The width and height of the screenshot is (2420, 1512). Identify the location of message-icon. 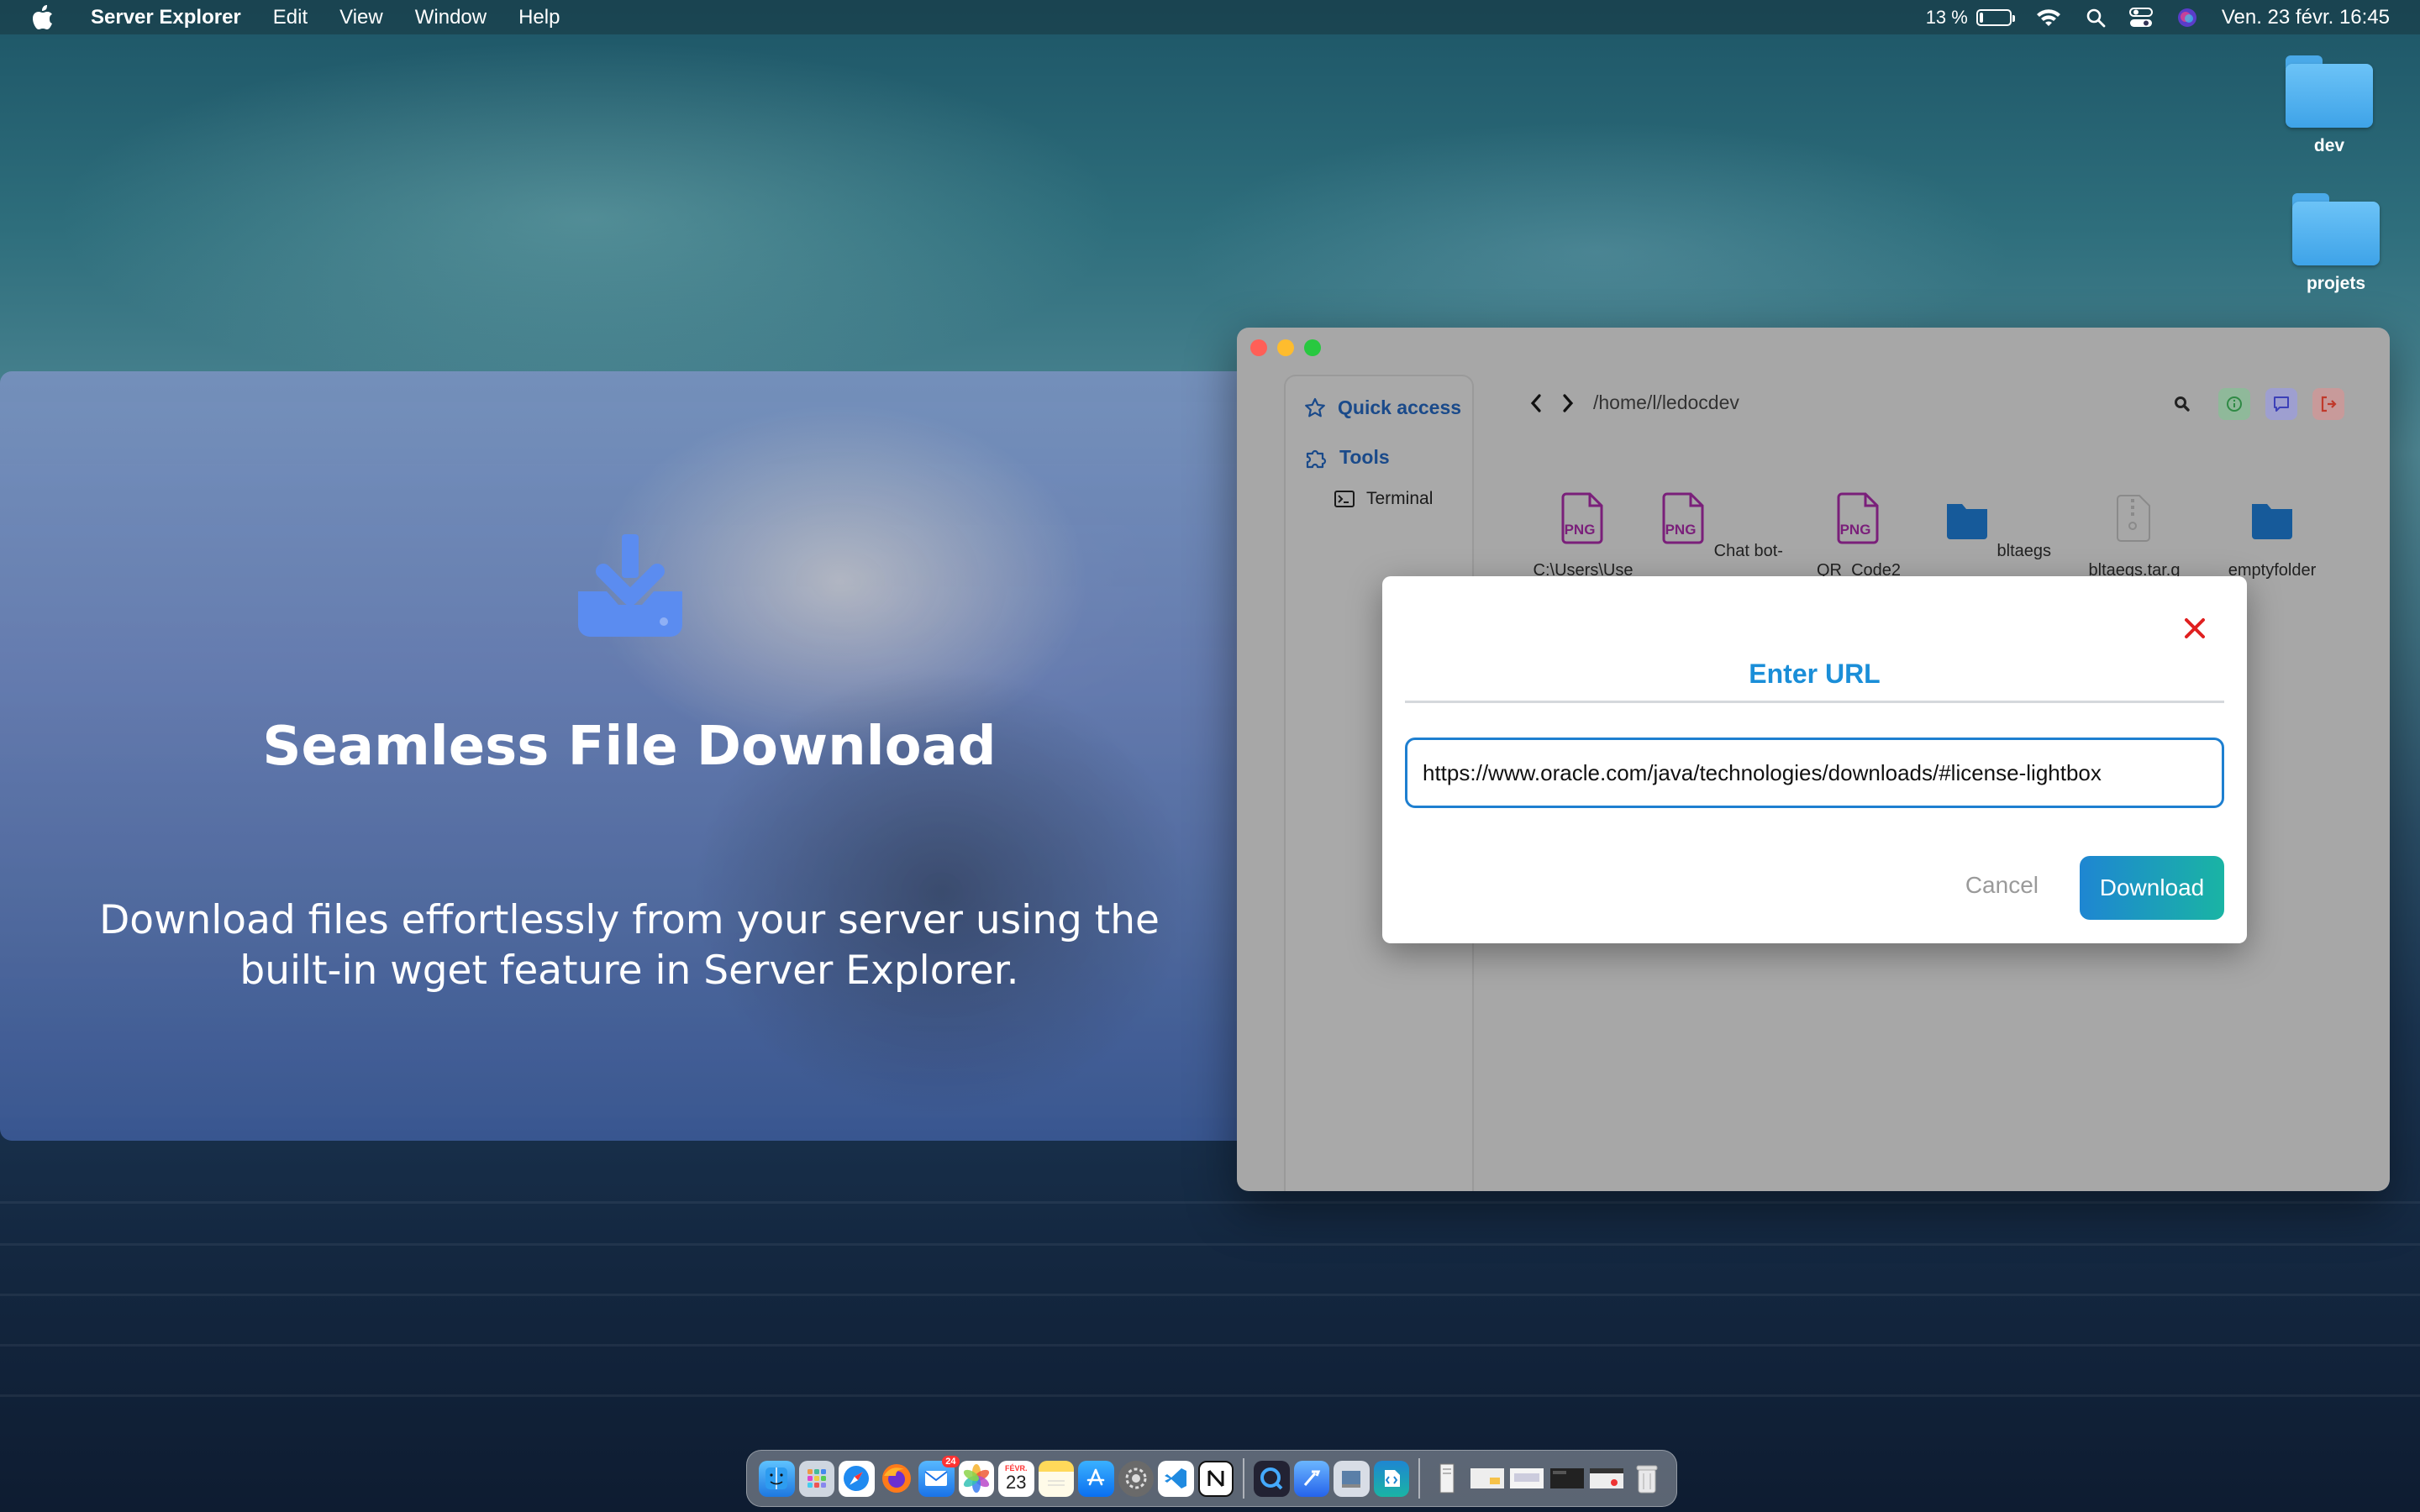
(2281, 404).